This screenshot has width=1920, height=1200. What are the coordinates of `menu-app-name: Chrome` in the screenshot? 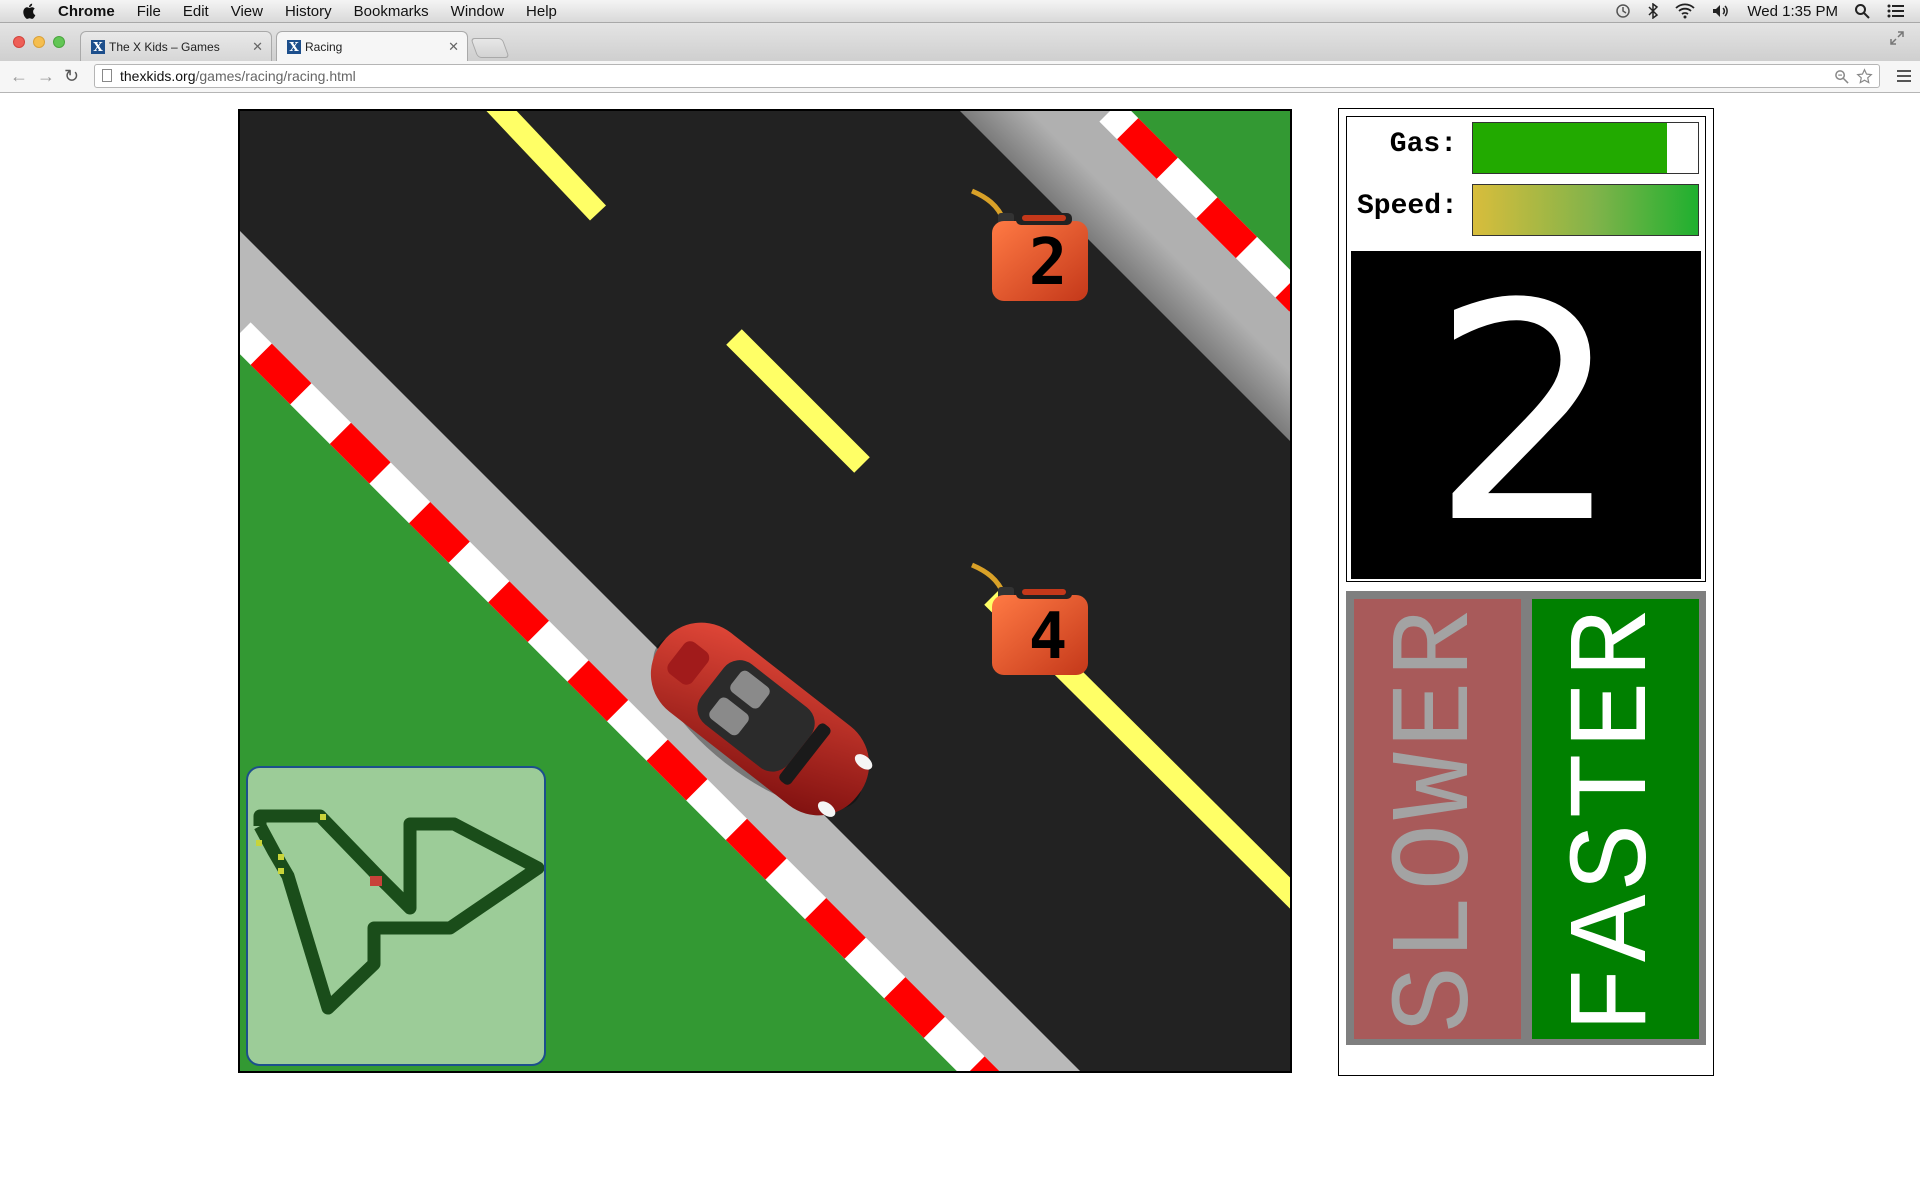 It's located at (86, 11).